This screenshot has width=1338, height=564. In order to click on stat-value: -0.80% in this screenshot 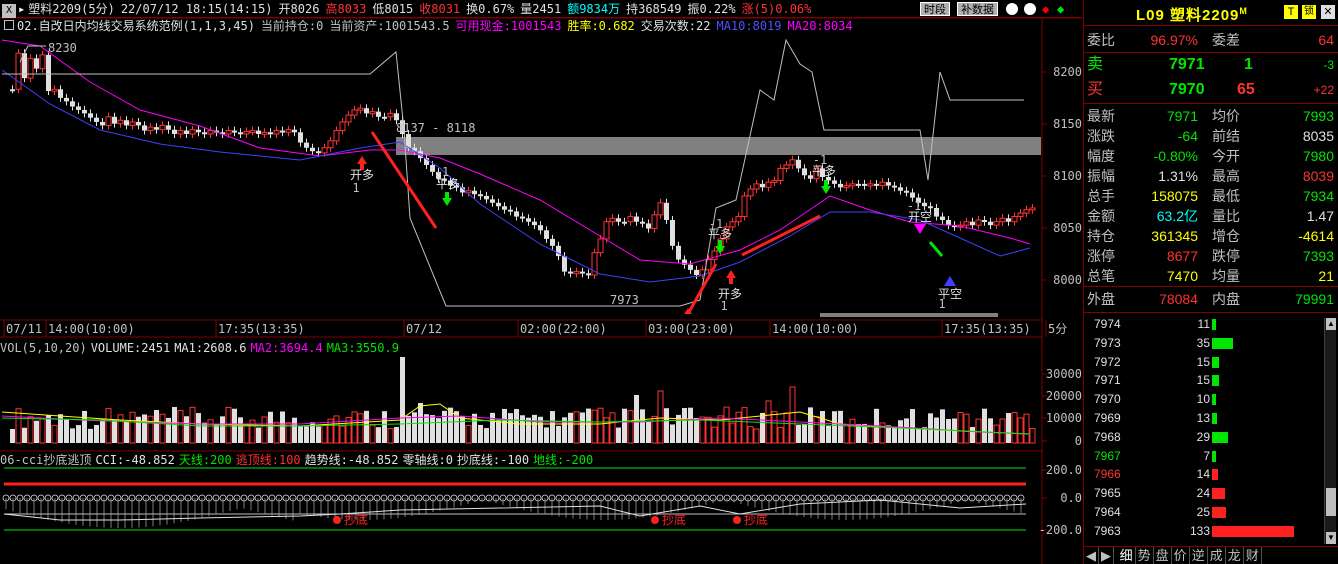, I will do `click(1175, 156)`.